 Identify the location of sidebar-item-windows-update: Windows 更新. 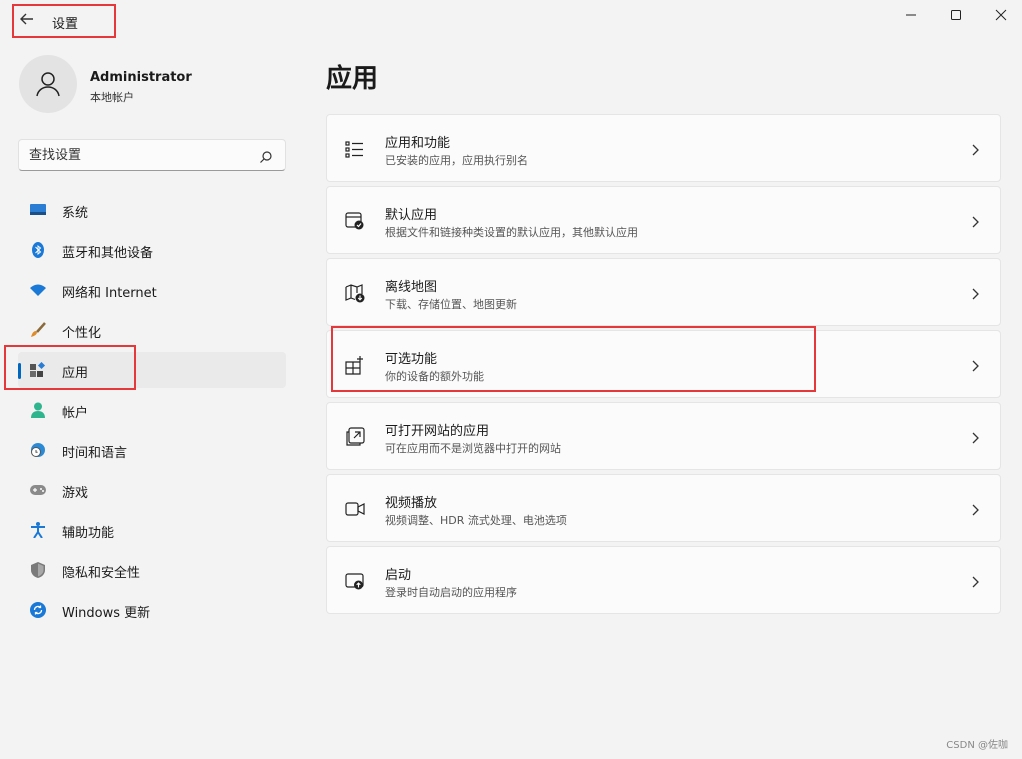
(152, 610).